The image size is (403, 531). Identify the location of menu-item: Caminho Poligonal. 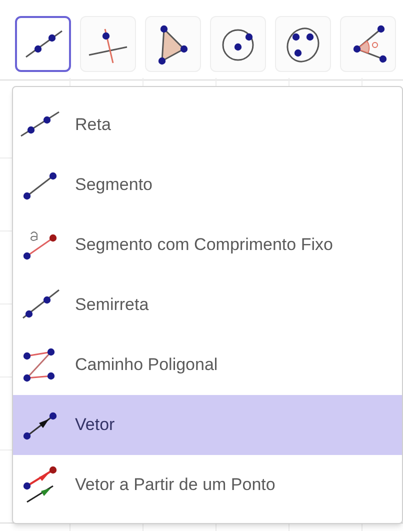
(207, 365).